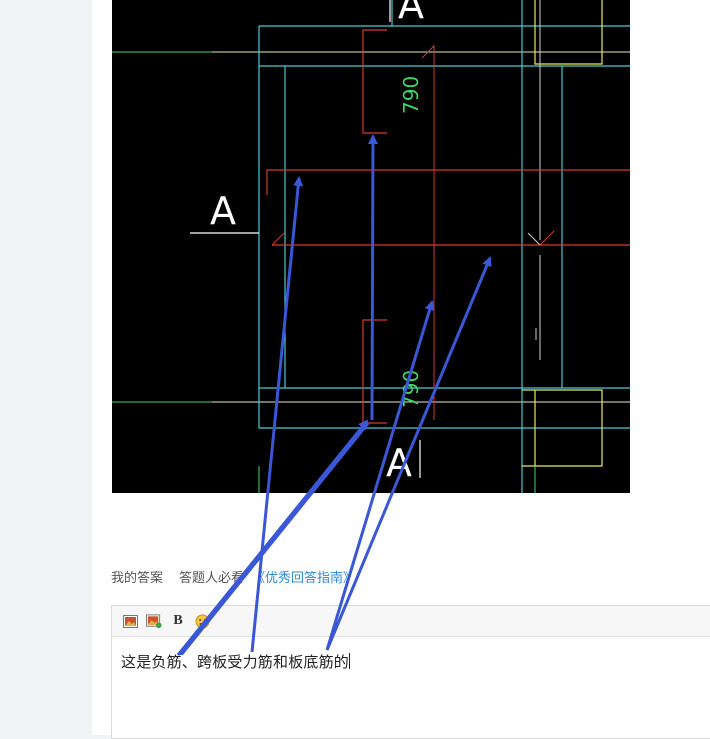 Image resolution: width=710 pixels, height=739 pixels. Describe the element at coordinates (137, 577) in the screenshot. I see `my-answer-label: 我的答案` at that location.